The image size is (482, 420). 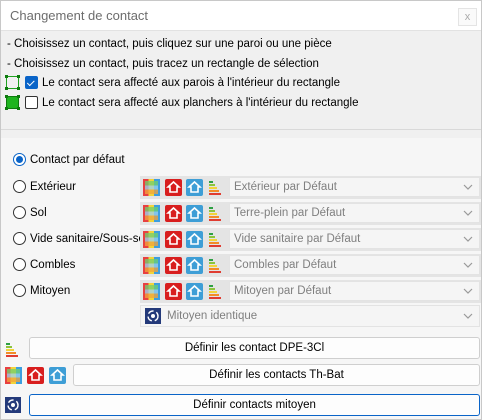 I want to click on radio-crawlspace-label: Vide sanitaire/Sous-sol, so click(x=88, y=239).